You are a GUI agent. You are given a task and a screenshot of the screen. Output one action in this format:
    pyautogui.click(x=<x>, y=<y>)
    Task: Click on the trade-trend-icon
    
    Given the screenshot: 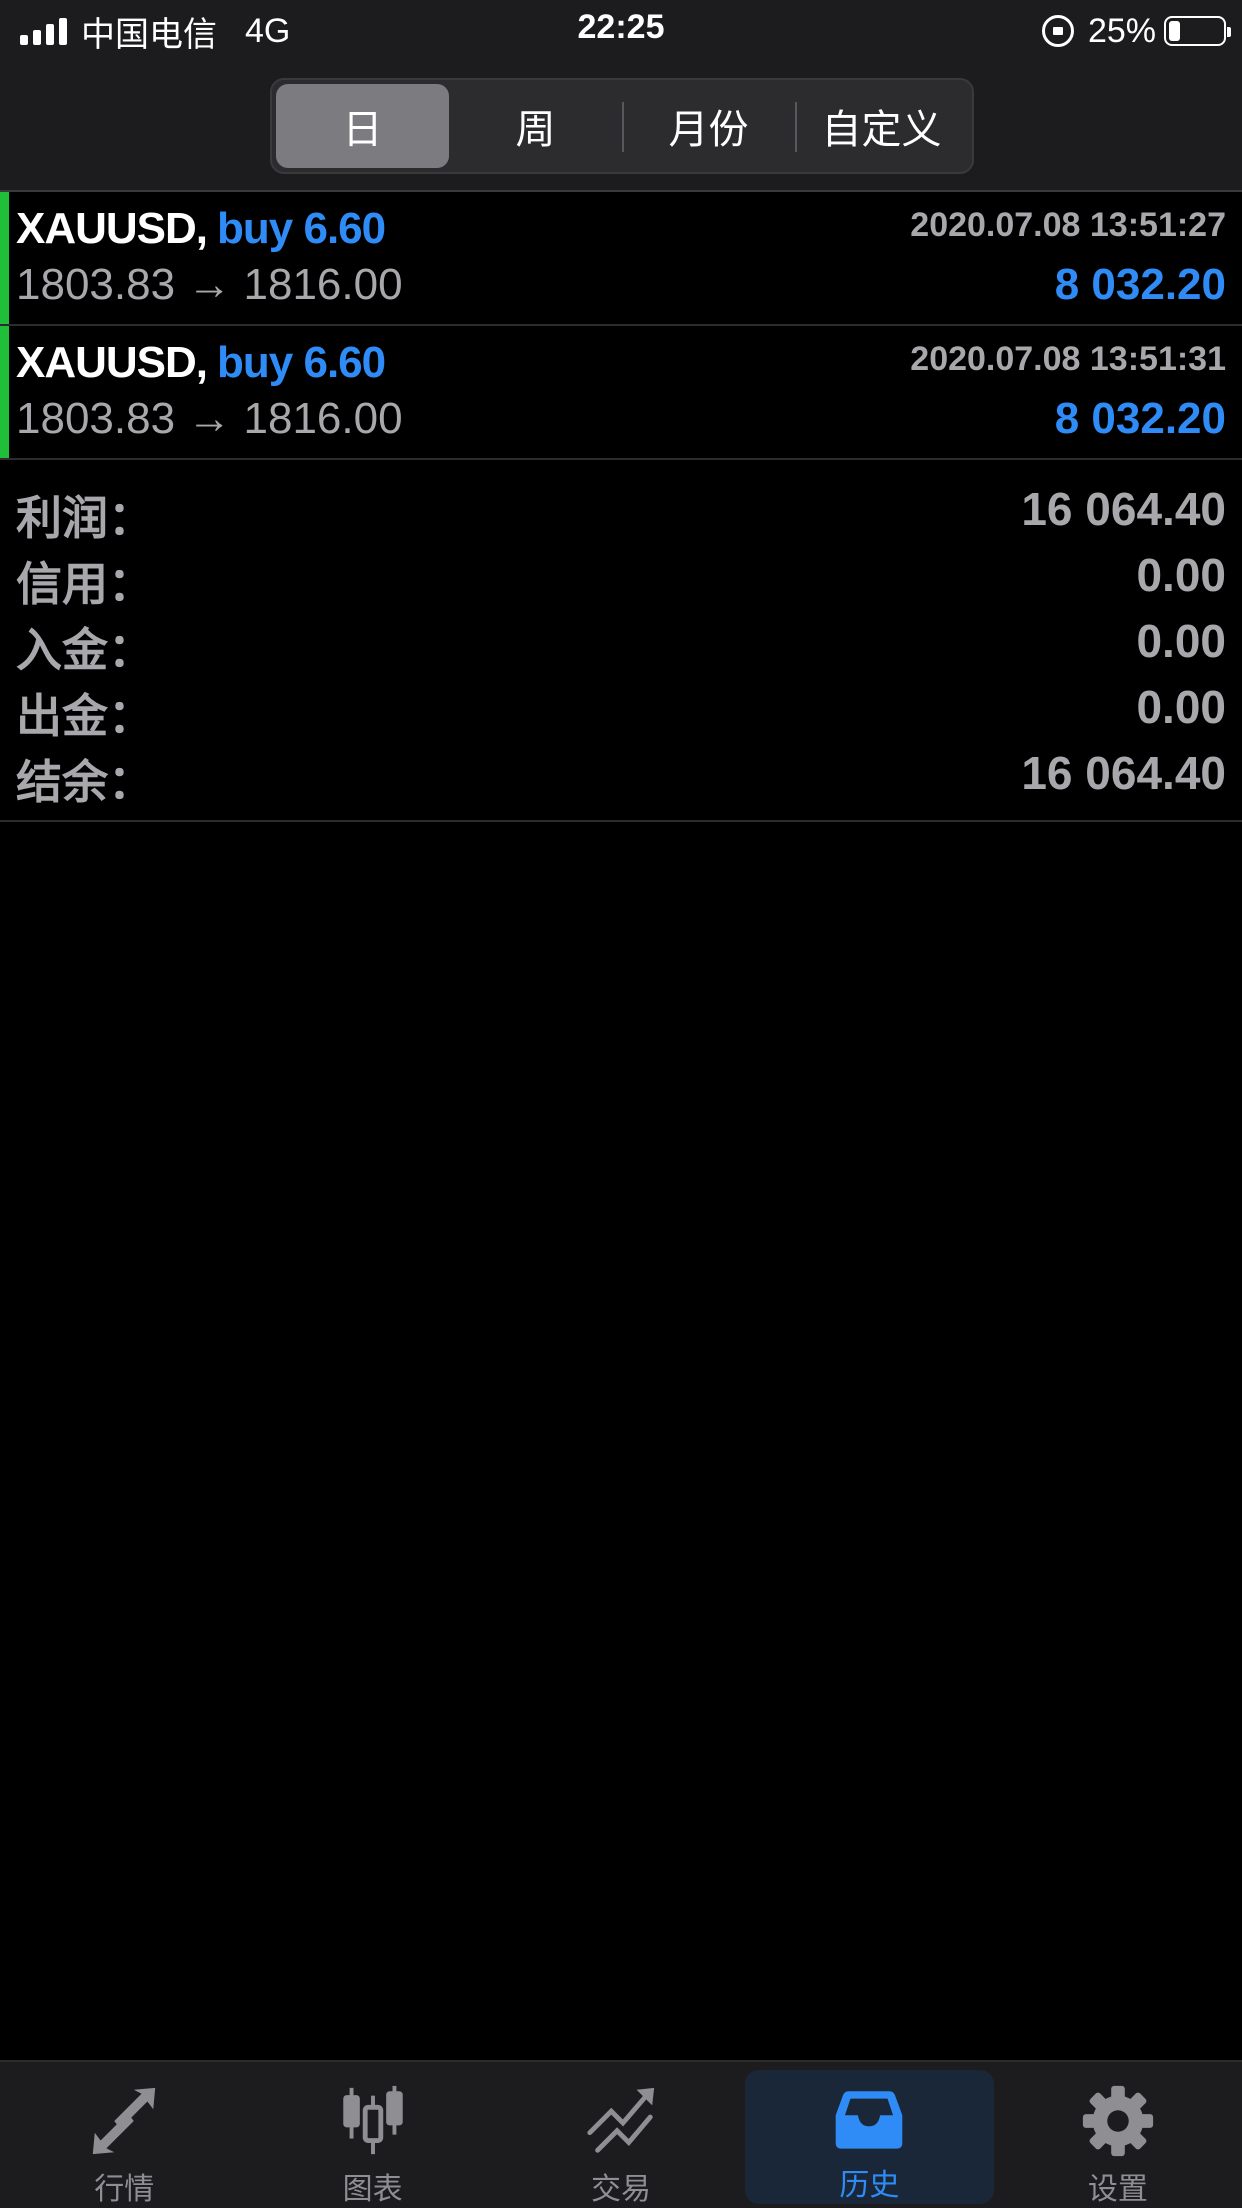 What is the action you would take?
    pyautogui.click(x=621, y=2120)
    